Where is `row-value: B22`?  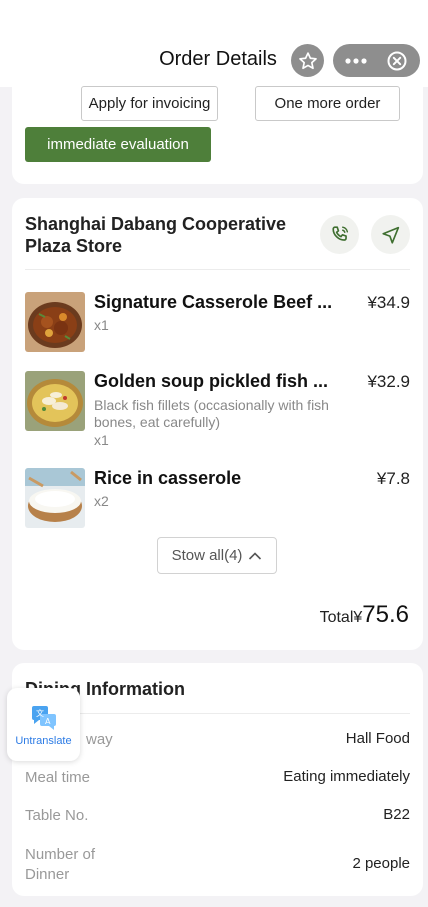
row-value: B22 is located at coordinates (396, 814).